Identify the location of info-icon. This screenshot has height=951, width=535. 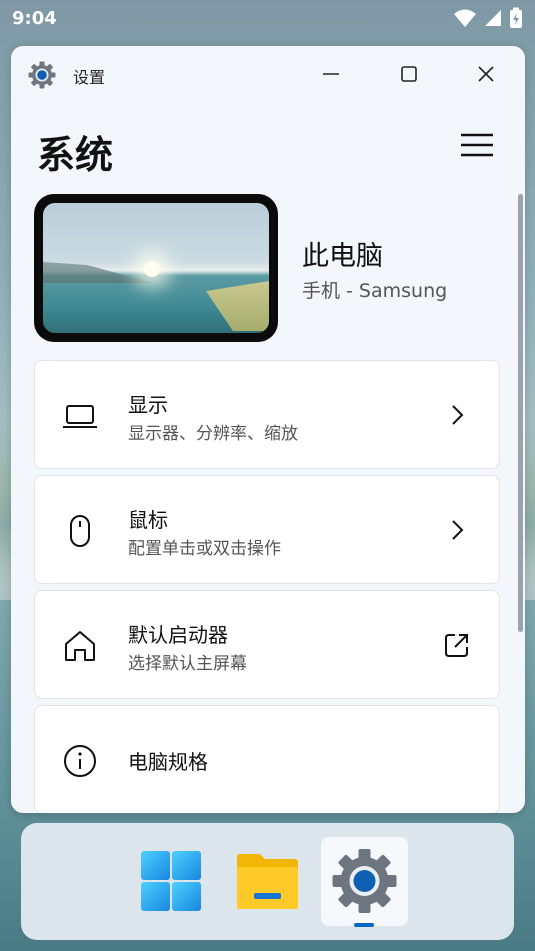
(80, 761).